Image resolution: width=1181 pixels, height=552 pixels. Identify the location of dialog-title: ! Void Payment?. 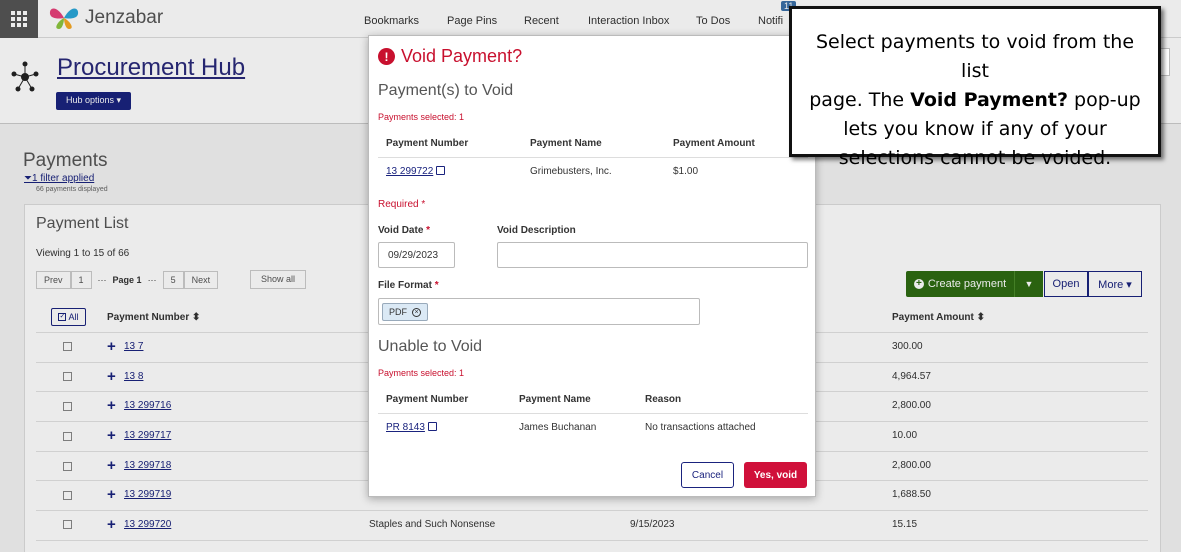
(450, 56).